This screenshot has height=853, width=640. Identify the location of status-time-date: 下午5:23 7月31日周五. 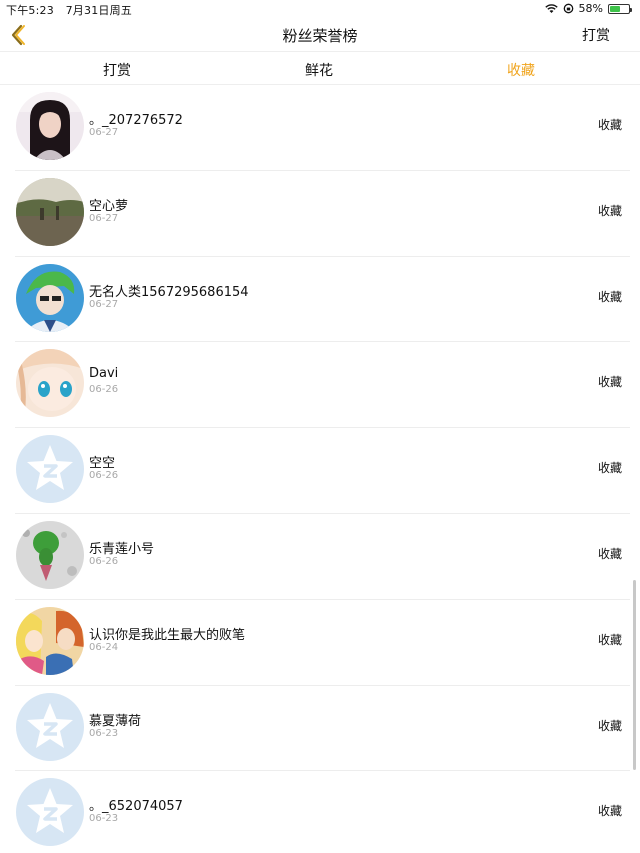
(73, 10).